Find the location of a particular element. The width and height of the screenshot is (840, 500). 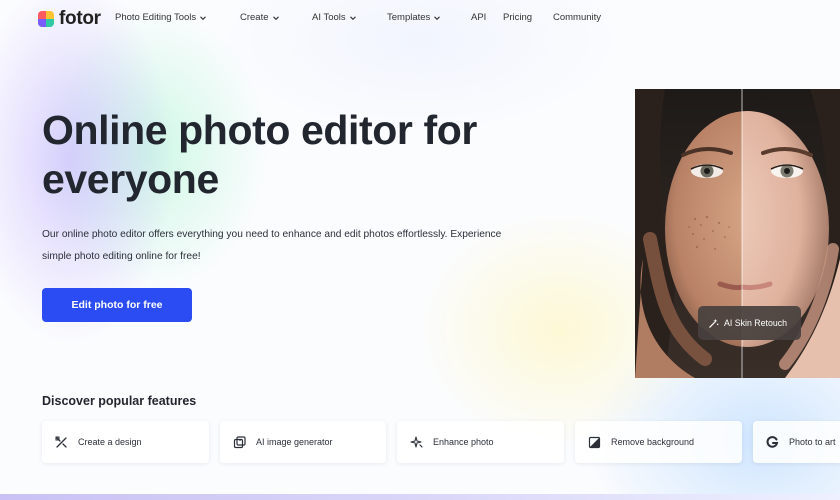

nav-label: AI Tools is located at coordinates (329, 17).